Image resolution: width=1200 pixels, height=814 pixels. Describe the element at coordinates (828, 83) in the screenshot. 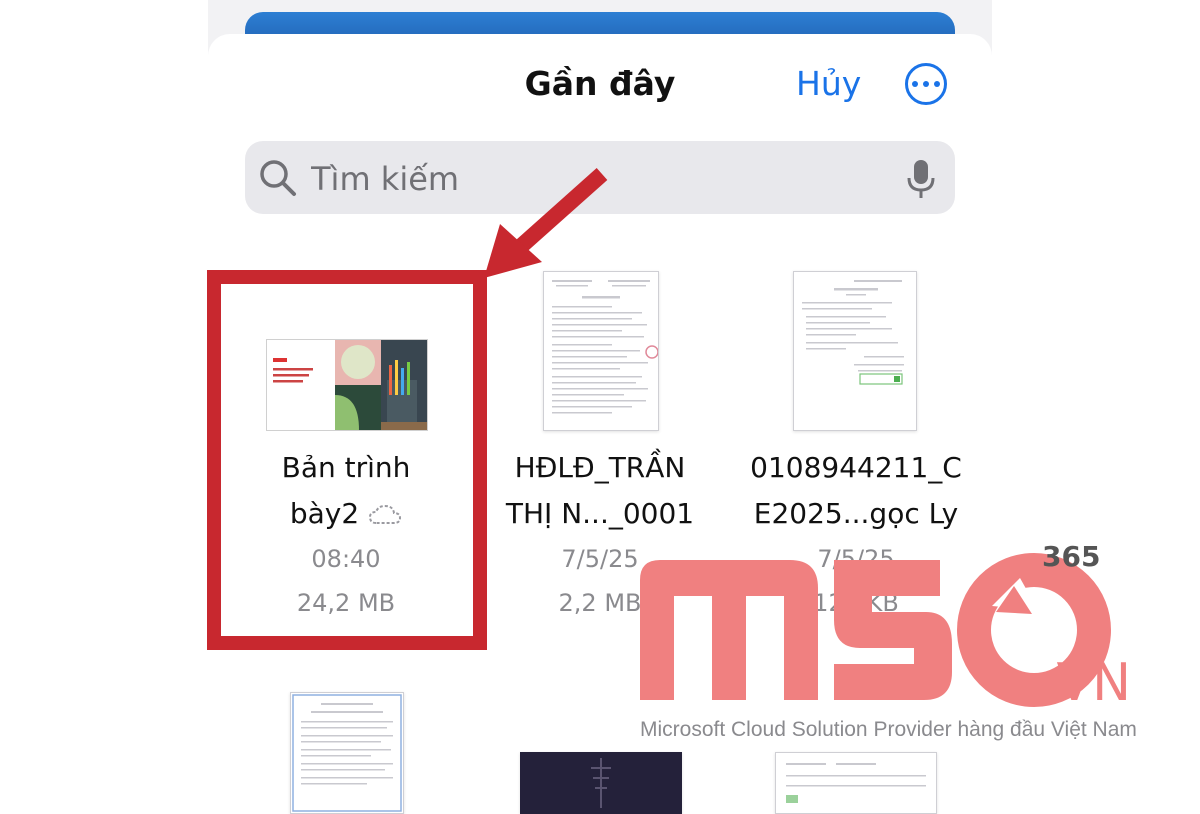

I see `cancel-button: Hủy` at that location.